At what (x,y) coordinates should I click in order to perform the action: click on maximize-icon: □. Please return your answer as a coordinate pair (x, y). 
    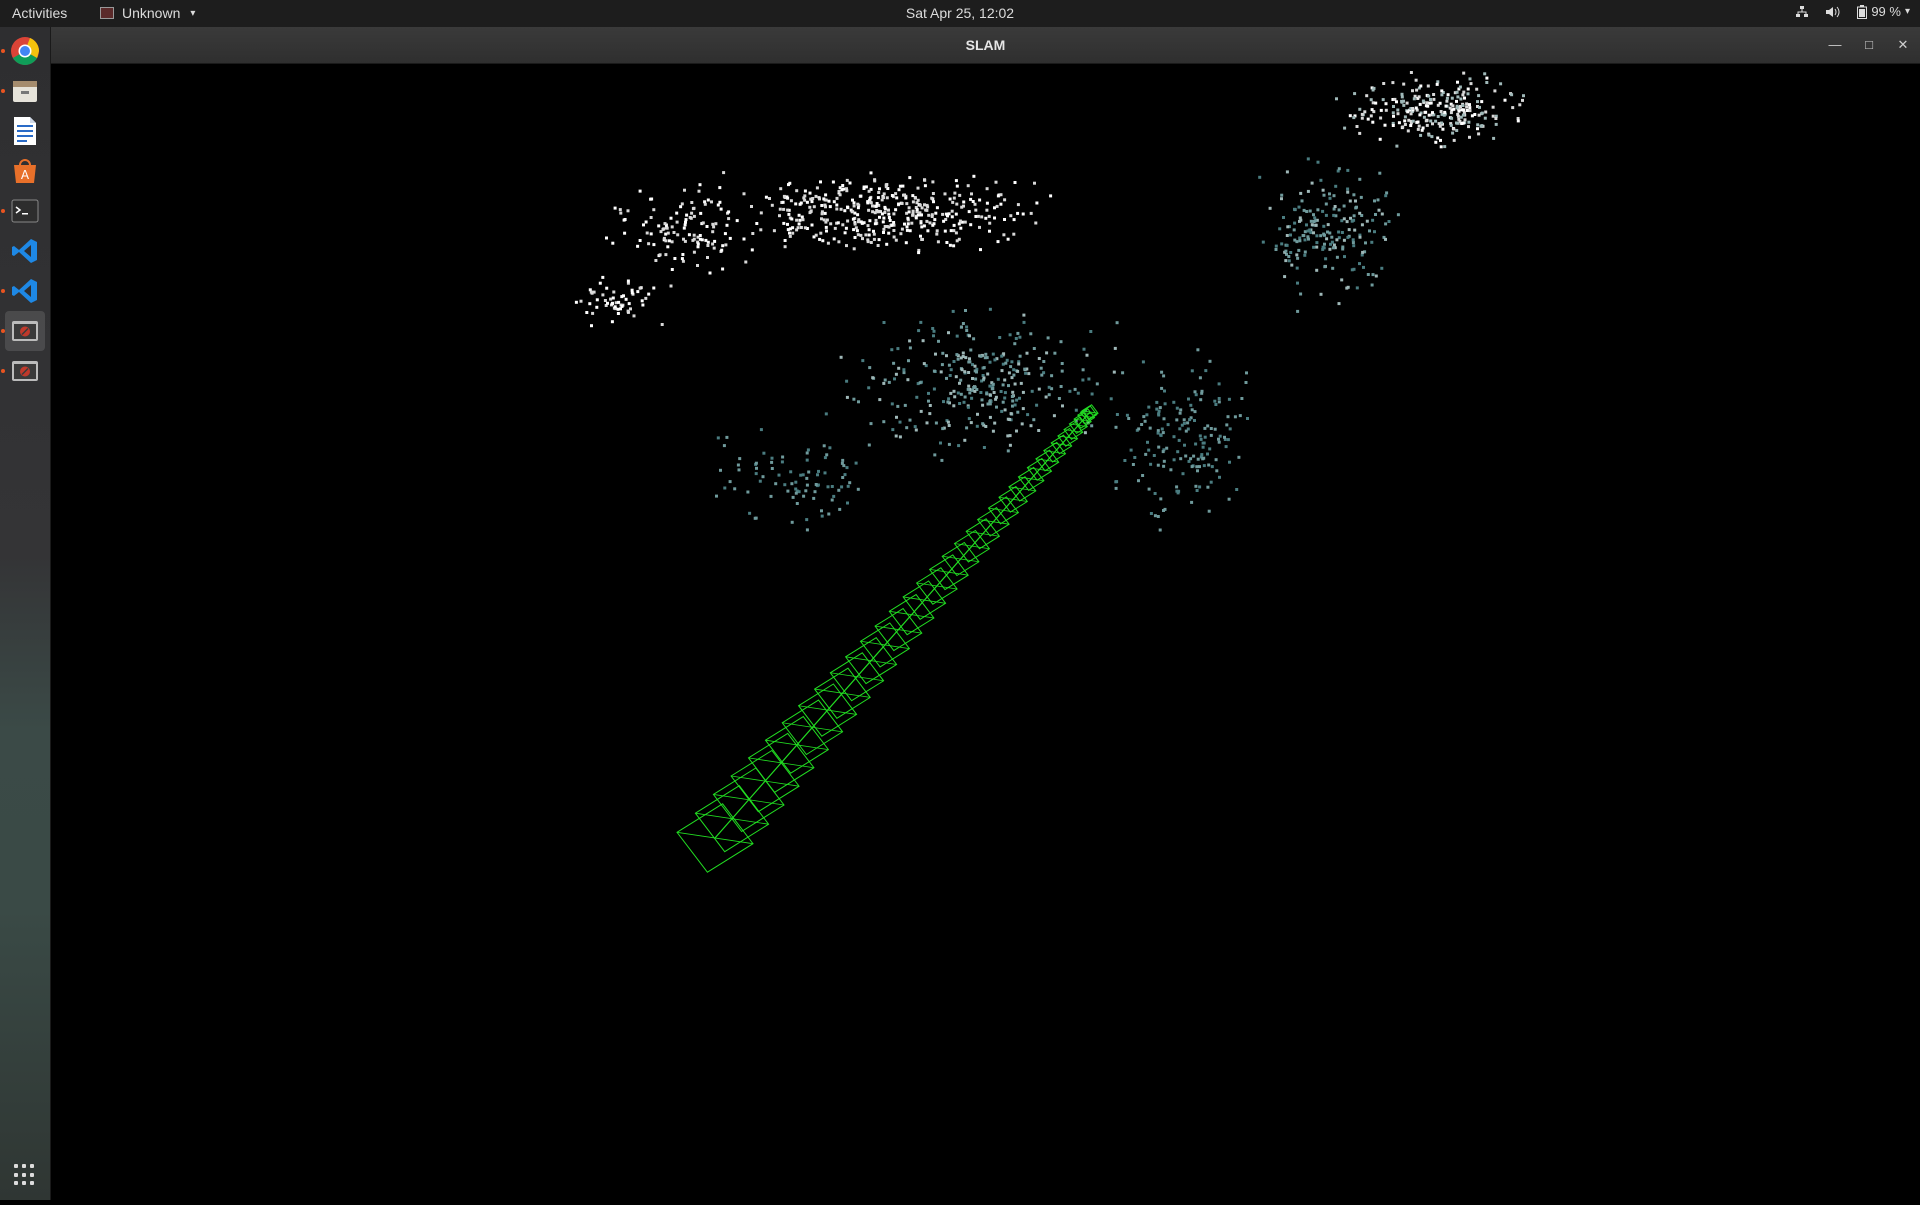
    Looking at the image, I should click on (1869, 45).